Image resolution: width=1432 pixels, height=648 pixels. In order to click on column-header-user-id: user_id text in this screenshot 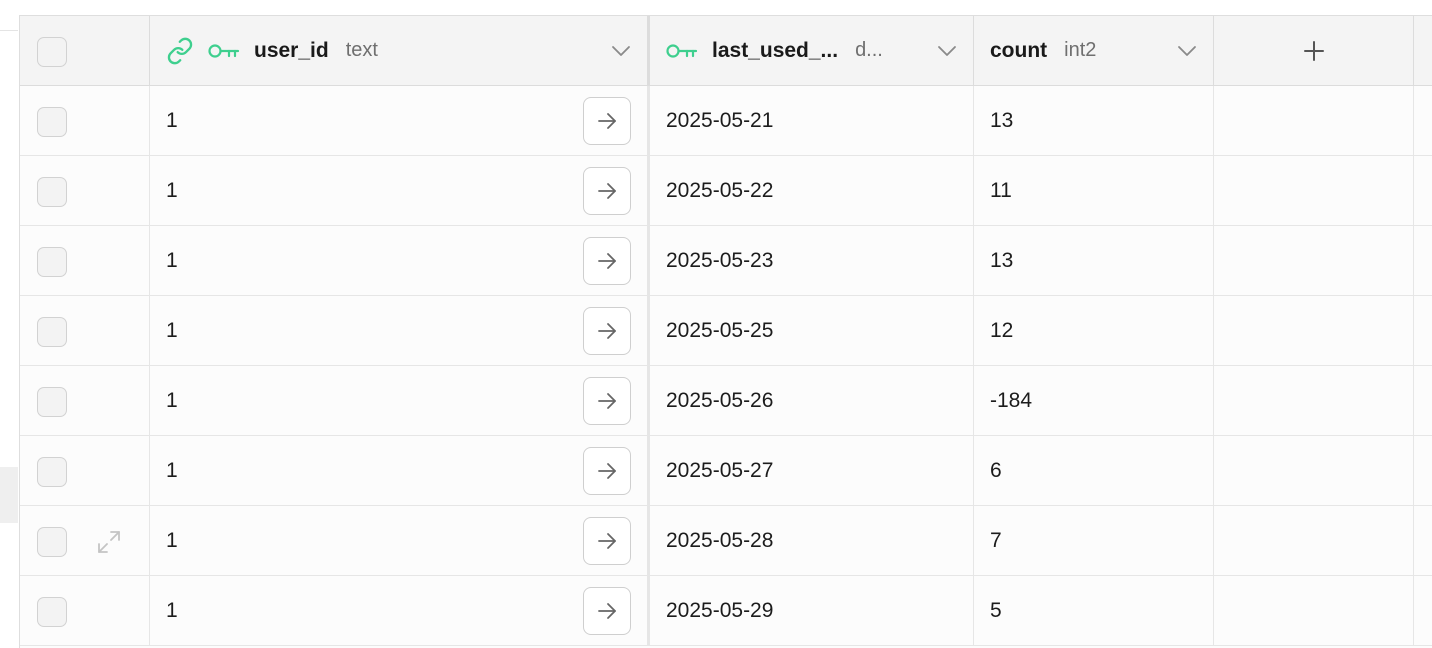, I will do `click(400, 50)`.